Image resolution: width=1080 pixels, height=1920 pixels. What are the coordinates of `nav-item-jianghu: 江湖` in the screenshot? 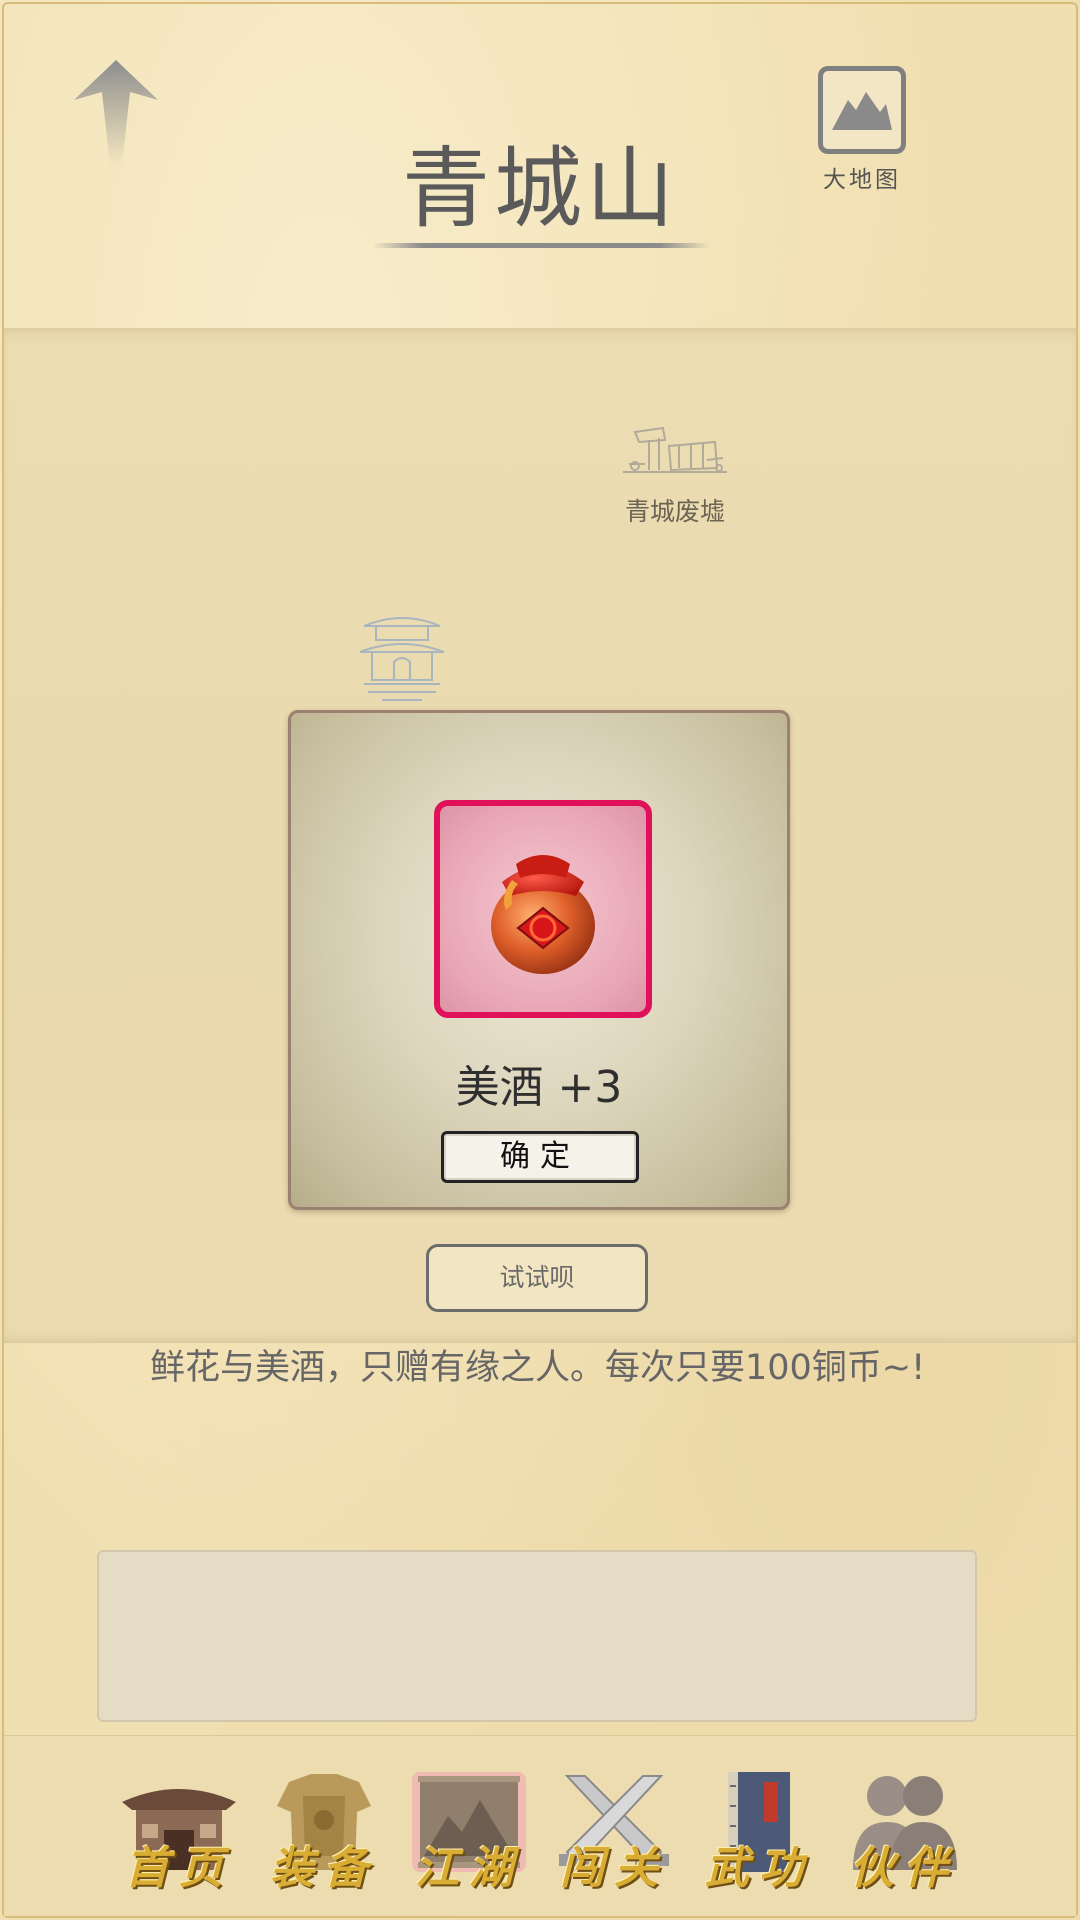 It's located at (469, 1831).